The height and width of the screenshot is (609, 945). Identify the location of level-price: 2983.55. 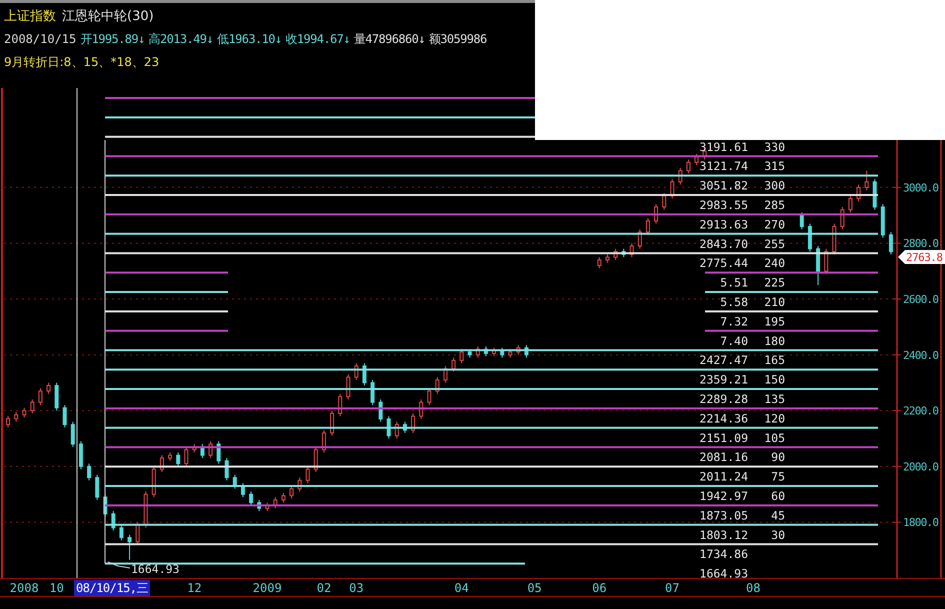
(724, 205).